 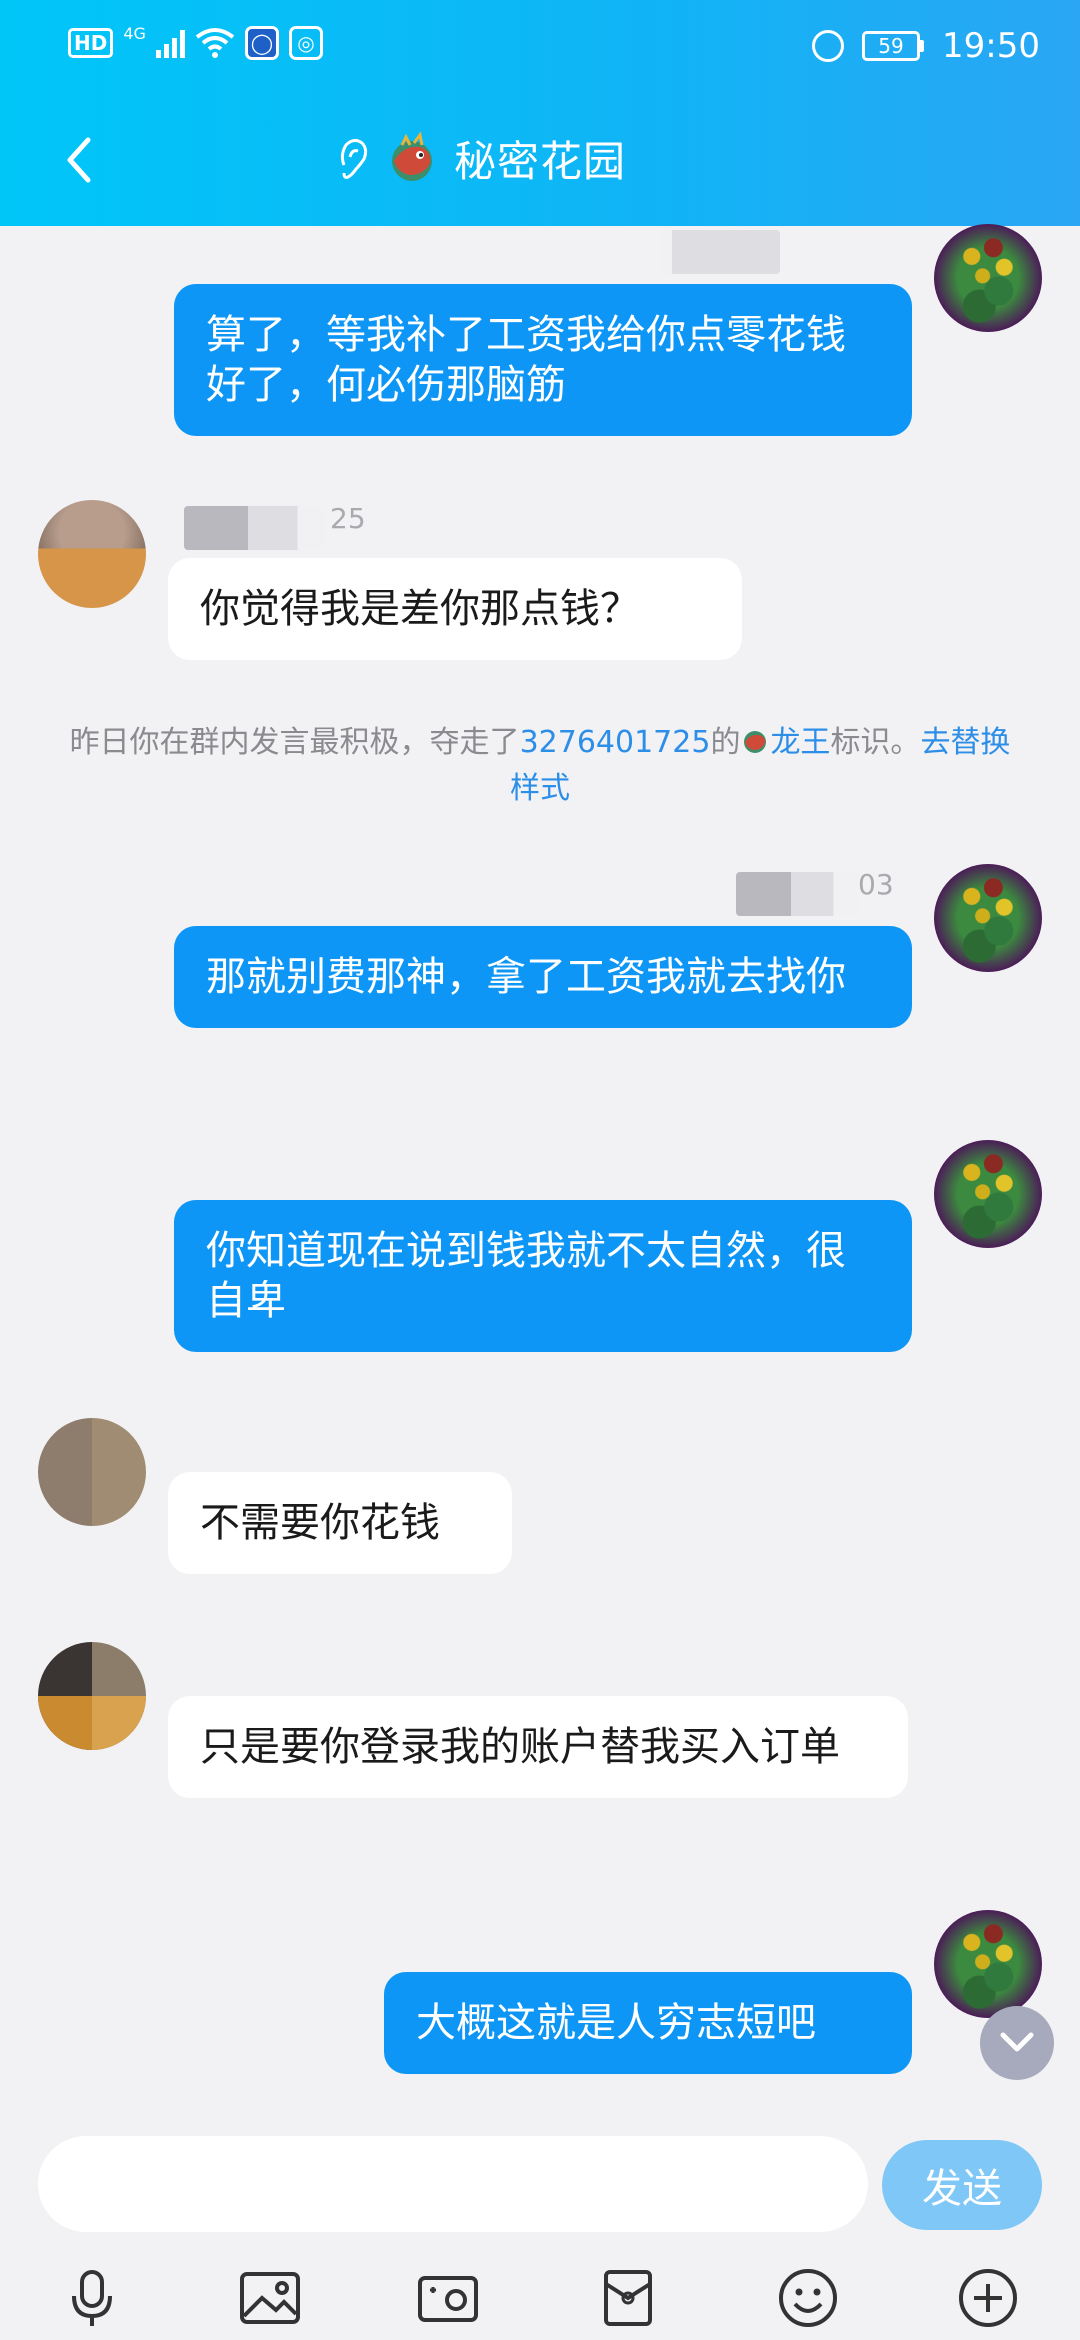 I want to click on chat-title: 秘密花园, so click(x=540, y=161).